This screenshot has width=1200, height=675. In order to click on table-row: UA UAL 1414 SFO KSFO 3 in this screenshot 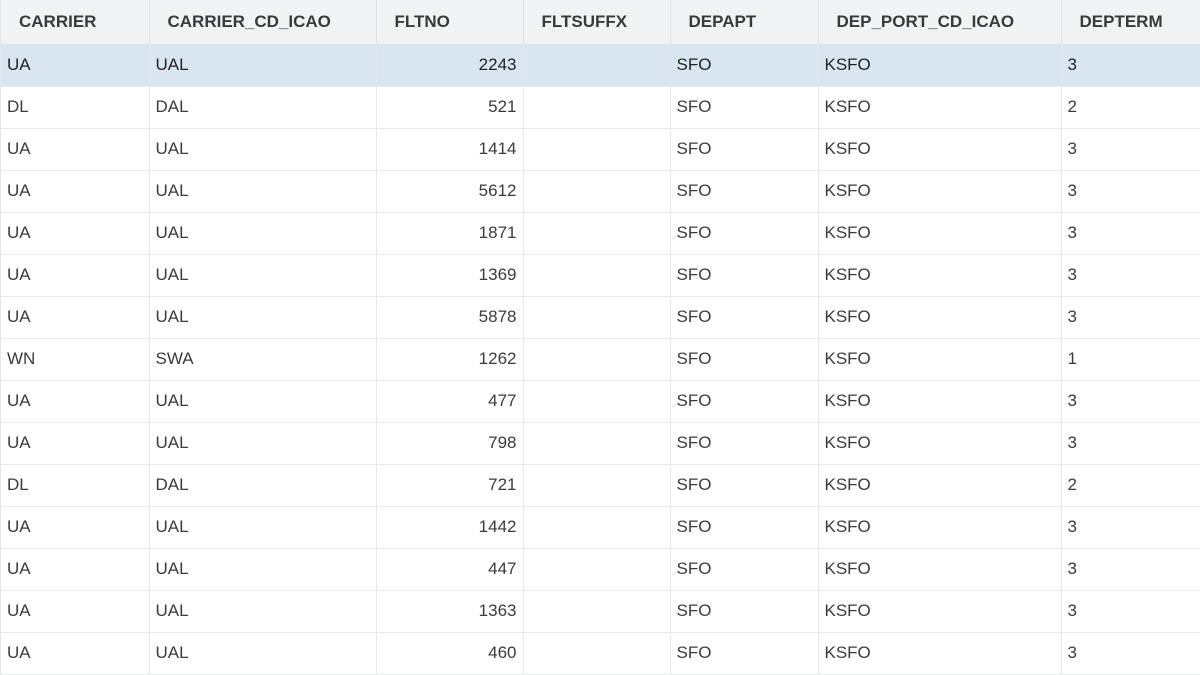, I will do `click(600, 149)`.